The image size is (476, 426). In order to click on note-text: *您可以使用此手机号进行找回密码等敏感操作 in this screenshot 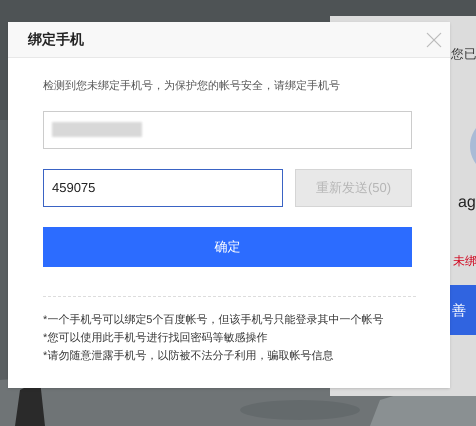, I will do `click(155, 338)`.